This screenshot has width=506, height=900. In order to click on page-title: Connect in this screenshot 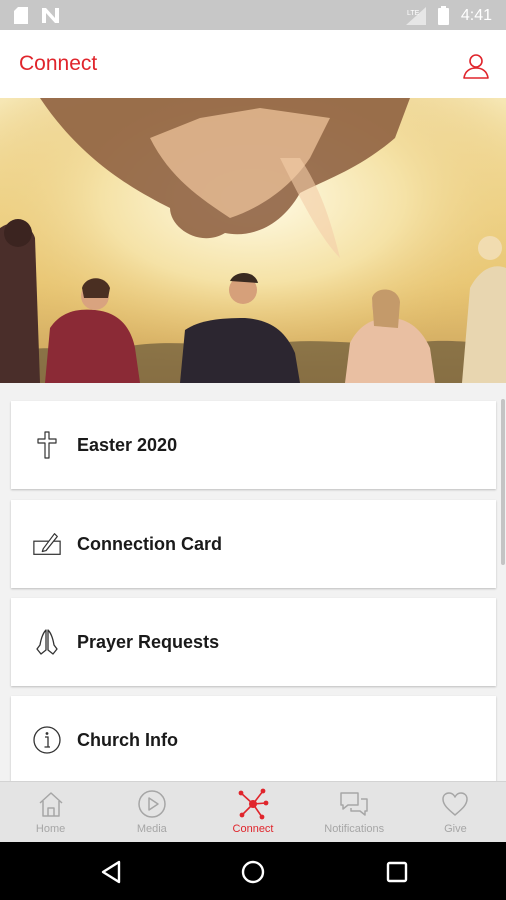, I will do `click(58, 63)`.